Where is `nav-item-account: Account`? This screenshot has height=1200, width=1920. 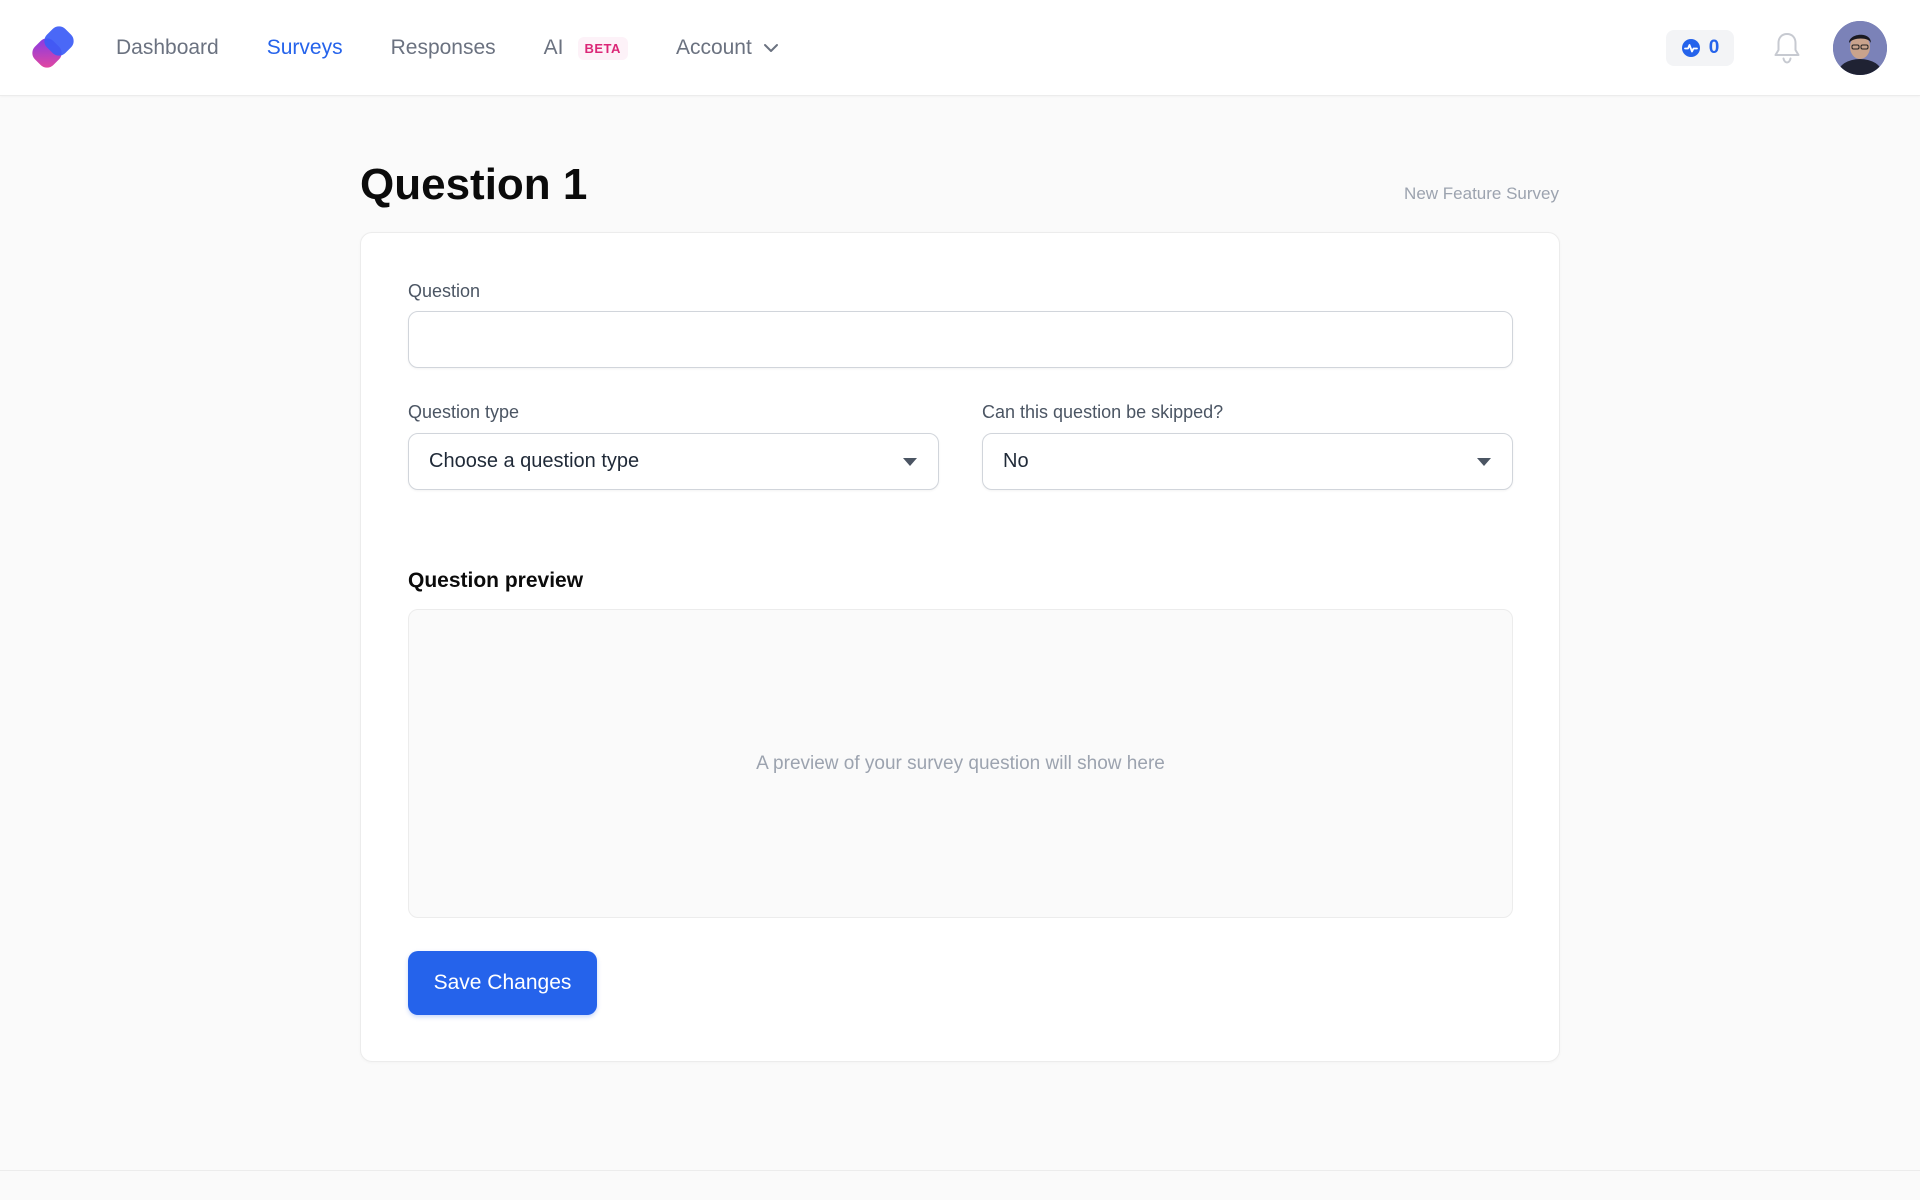
nav-item-account: Account is located at coordinates (728, 48).